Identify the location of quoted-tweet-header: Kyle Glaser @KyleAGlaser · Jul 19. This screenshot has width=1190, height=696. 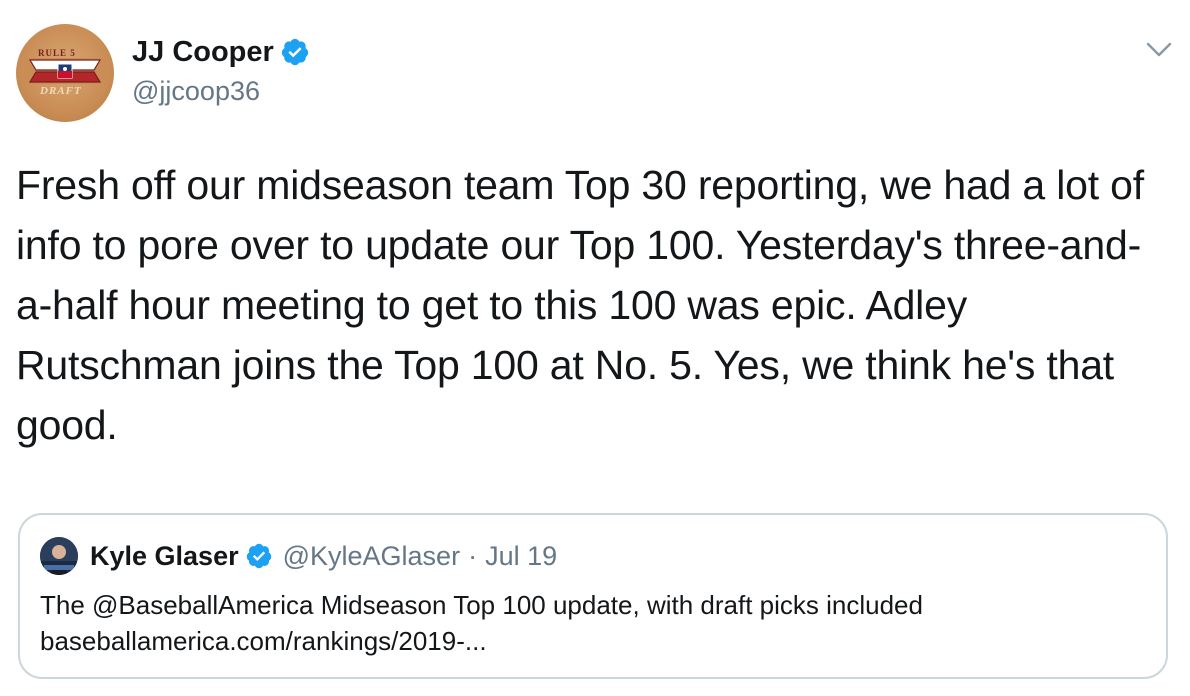
(298, 556).